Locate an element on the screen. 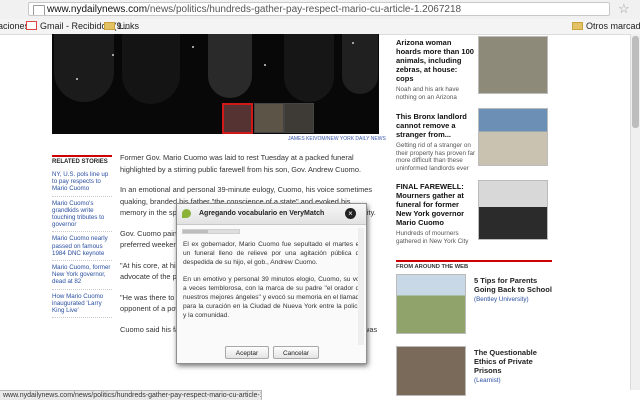 This screenshot has width=640, height=400. dialog-scrollbar is located at coordinates (361, 286).